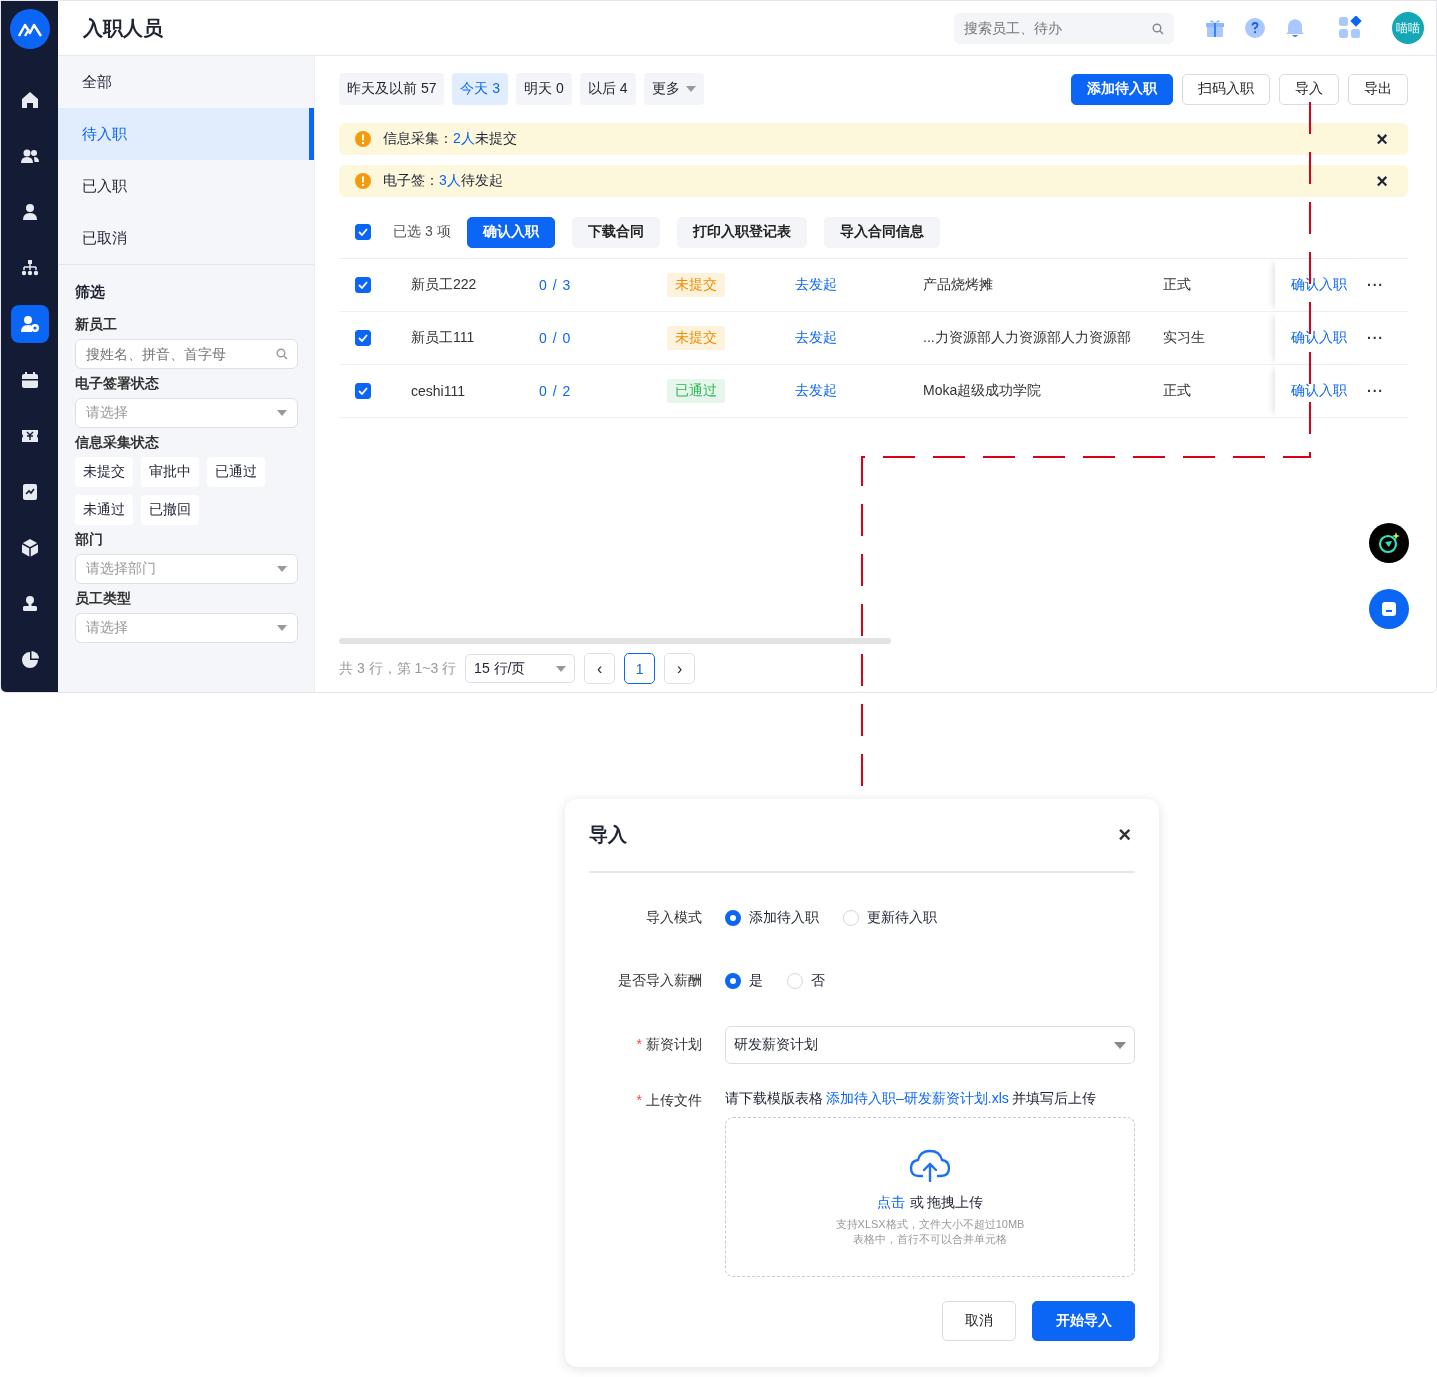  What do you see at coordinates (958, 285) in the screenshot?
I see `department-cell: 产品烧烤摊` at bounding box center [958, 285].